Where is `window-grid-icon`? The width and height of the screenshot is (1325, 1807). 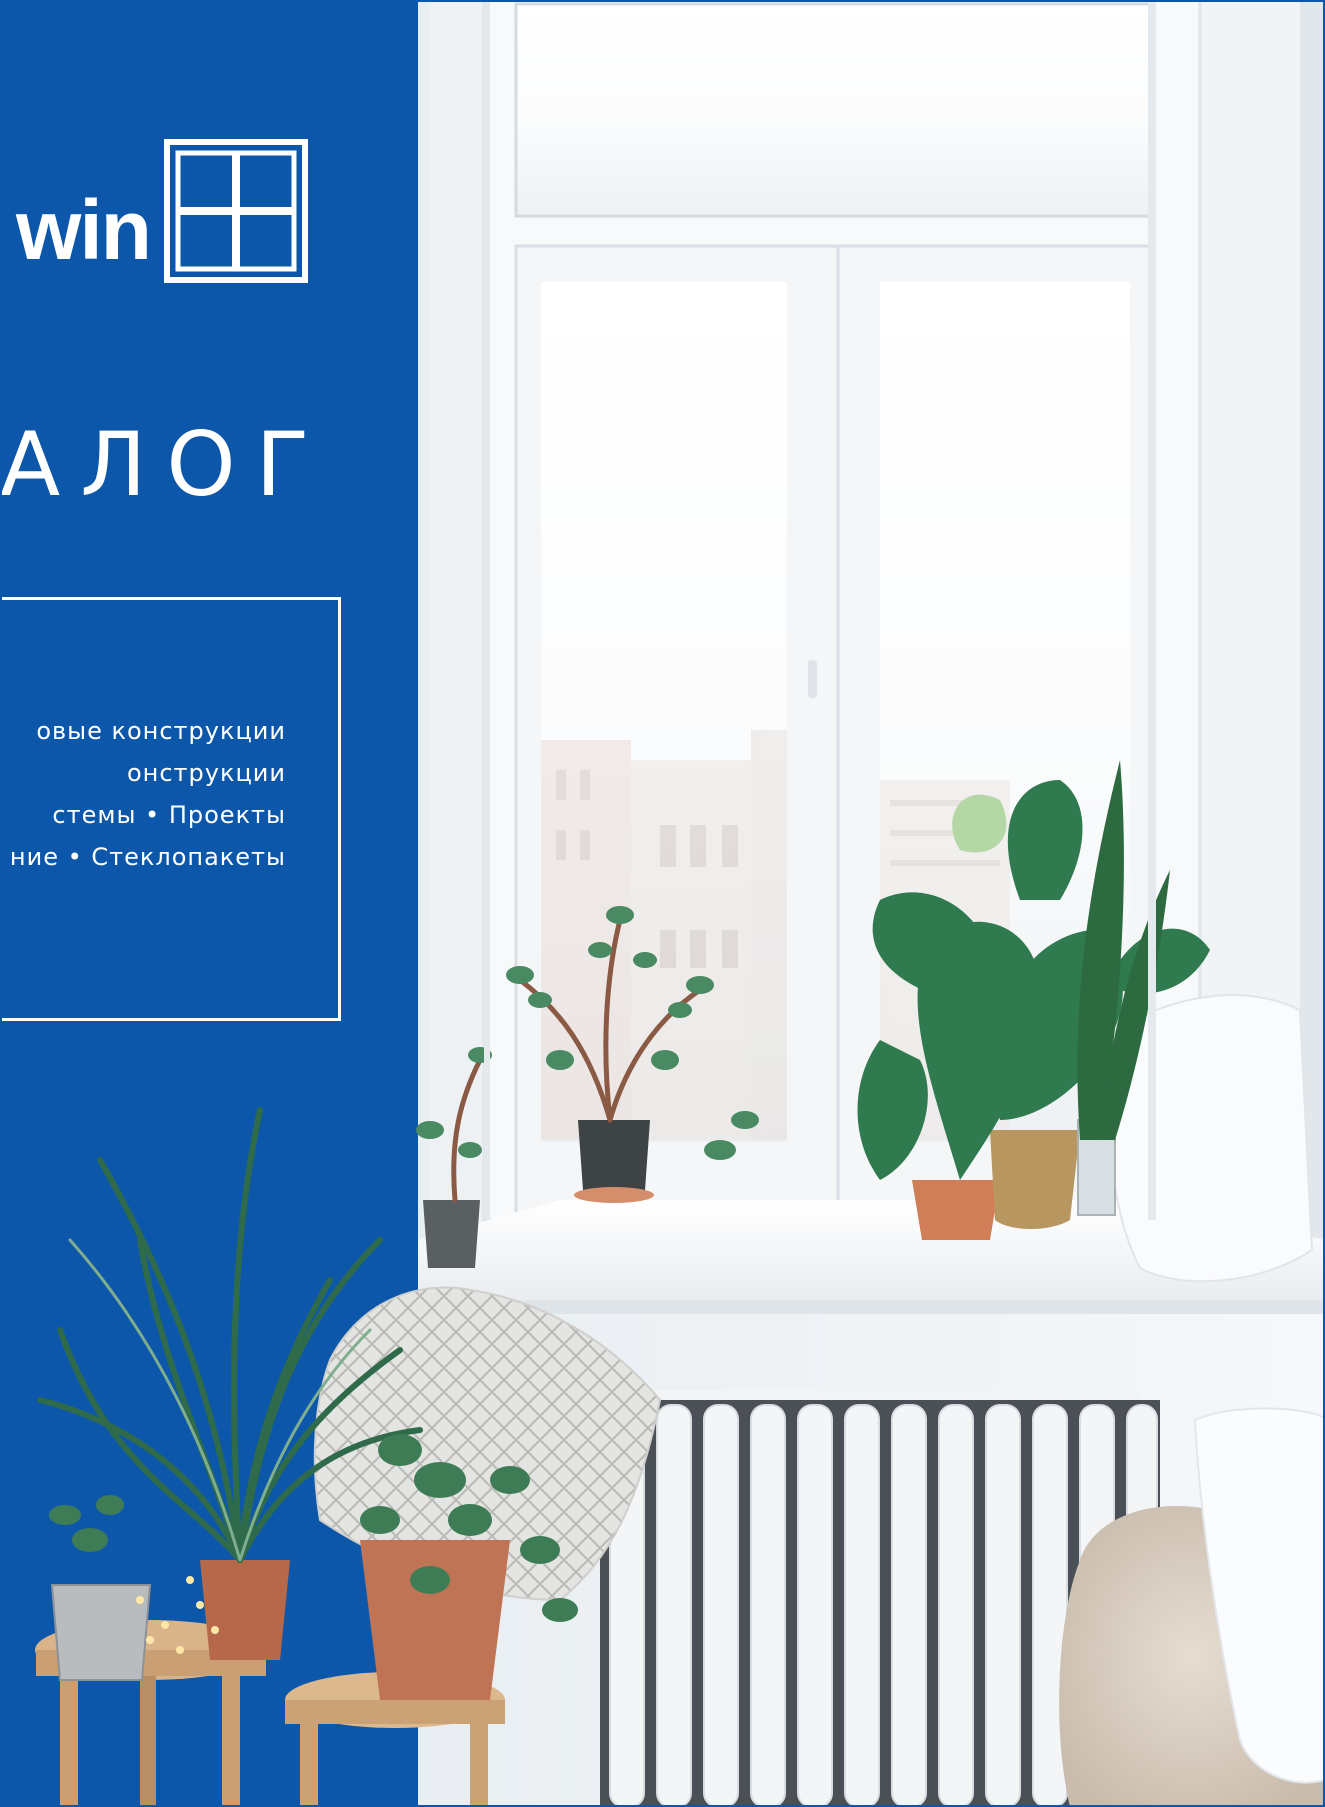 window-grid-icon is located at coordinates (236, 211).